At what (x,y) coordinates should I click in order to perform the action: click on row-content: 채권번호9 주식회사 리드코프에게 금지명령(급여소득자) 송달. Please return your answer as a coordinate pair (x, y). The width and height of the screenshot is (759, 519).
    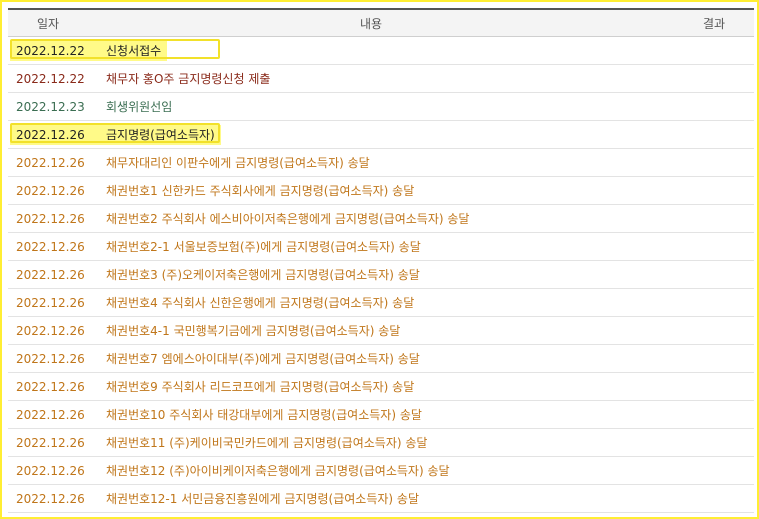
    Looking at the image, I should click on (260, 387).